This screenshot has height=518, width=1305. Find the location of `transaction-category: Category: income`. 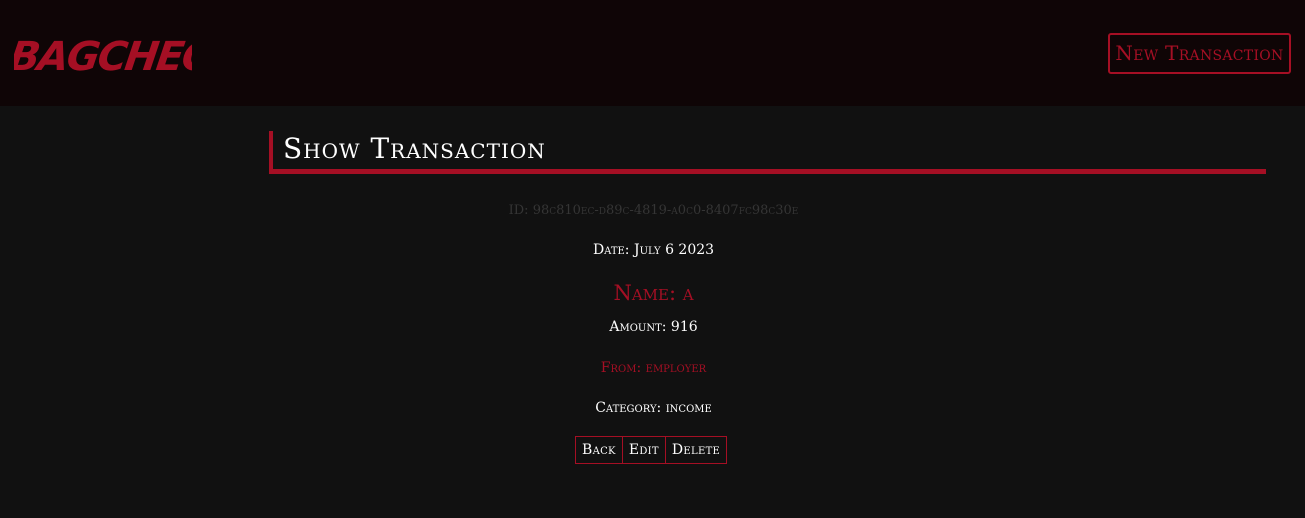

transaction-category: Category: income is located at coordinates (653, 408).